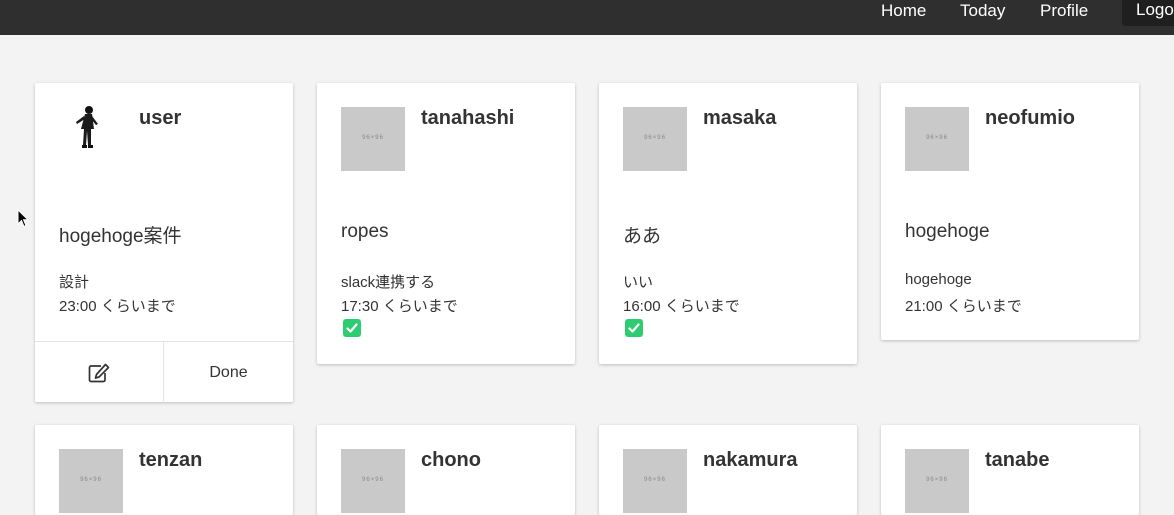 The height and width of the screenshot is (515, 1174). I want to click on card-until: 21:00 くらいまで, so click(963, 306).